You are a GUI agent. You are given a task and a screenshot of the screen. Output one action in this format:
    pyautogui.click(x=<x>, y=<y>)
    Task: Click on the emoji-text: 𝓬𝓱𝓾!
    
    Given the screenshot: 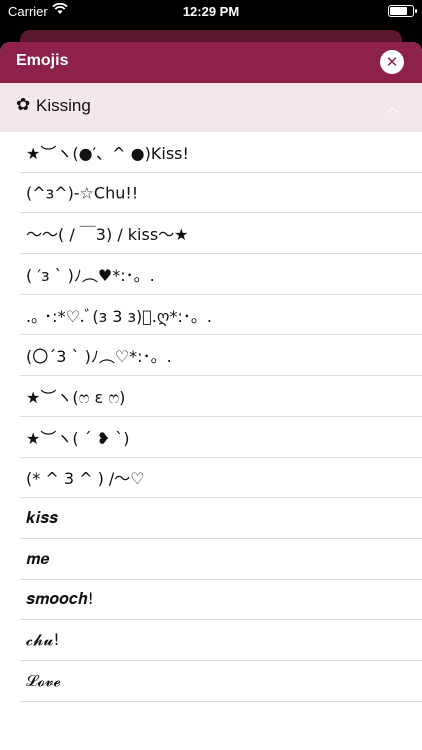 What is the action you would take?
    pyautogui.click(x=43, y=640)
    